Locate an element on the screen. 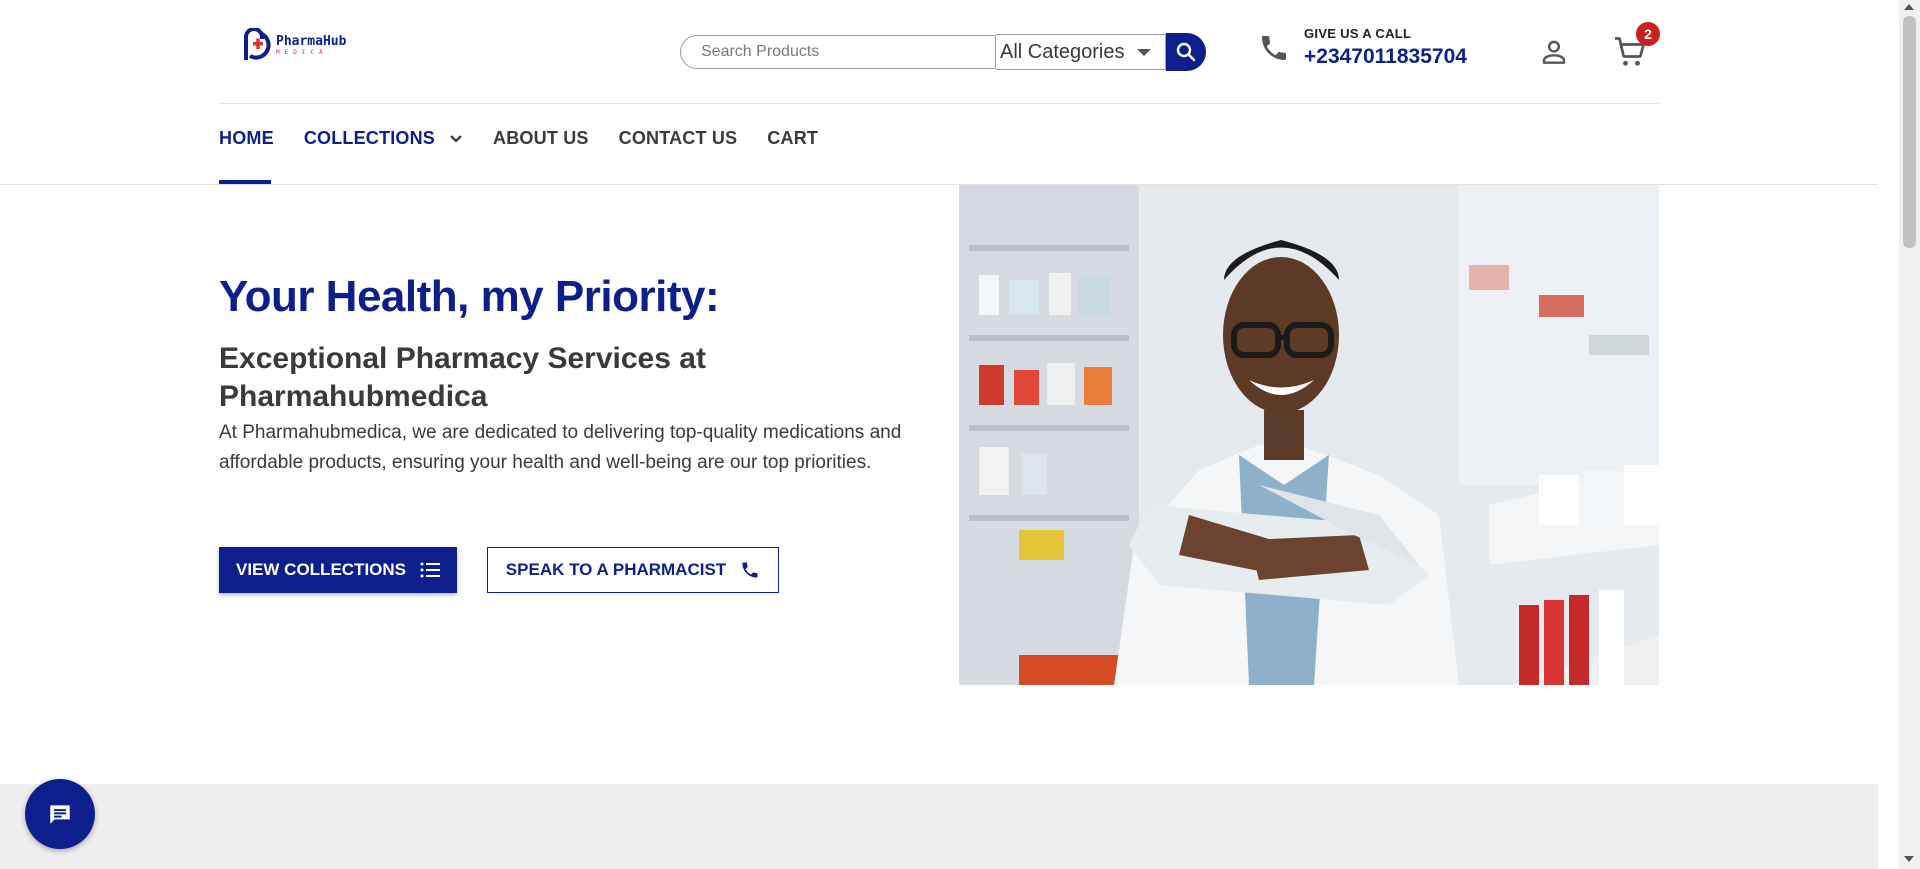 This screenshot has width=1920, height=869. account-button is located at coordinates (1554, 54).